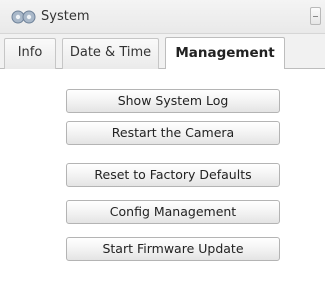 This screenshot has width=326, height=281. Describe the element at coordinates (173, 101) in the screenshot. I see `show-system-log-button: Show System Log` at that location.